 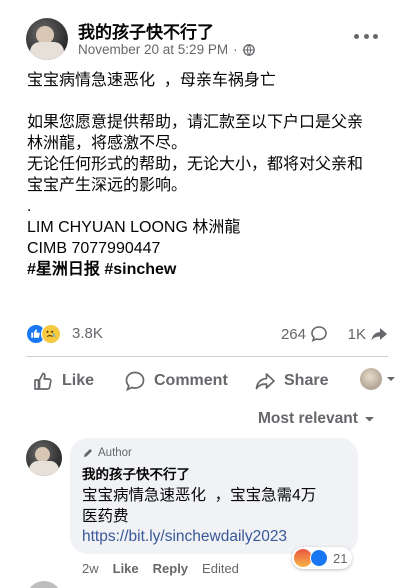 I want to click on comment-reaction-count: 21, so click(x=340, y=558).